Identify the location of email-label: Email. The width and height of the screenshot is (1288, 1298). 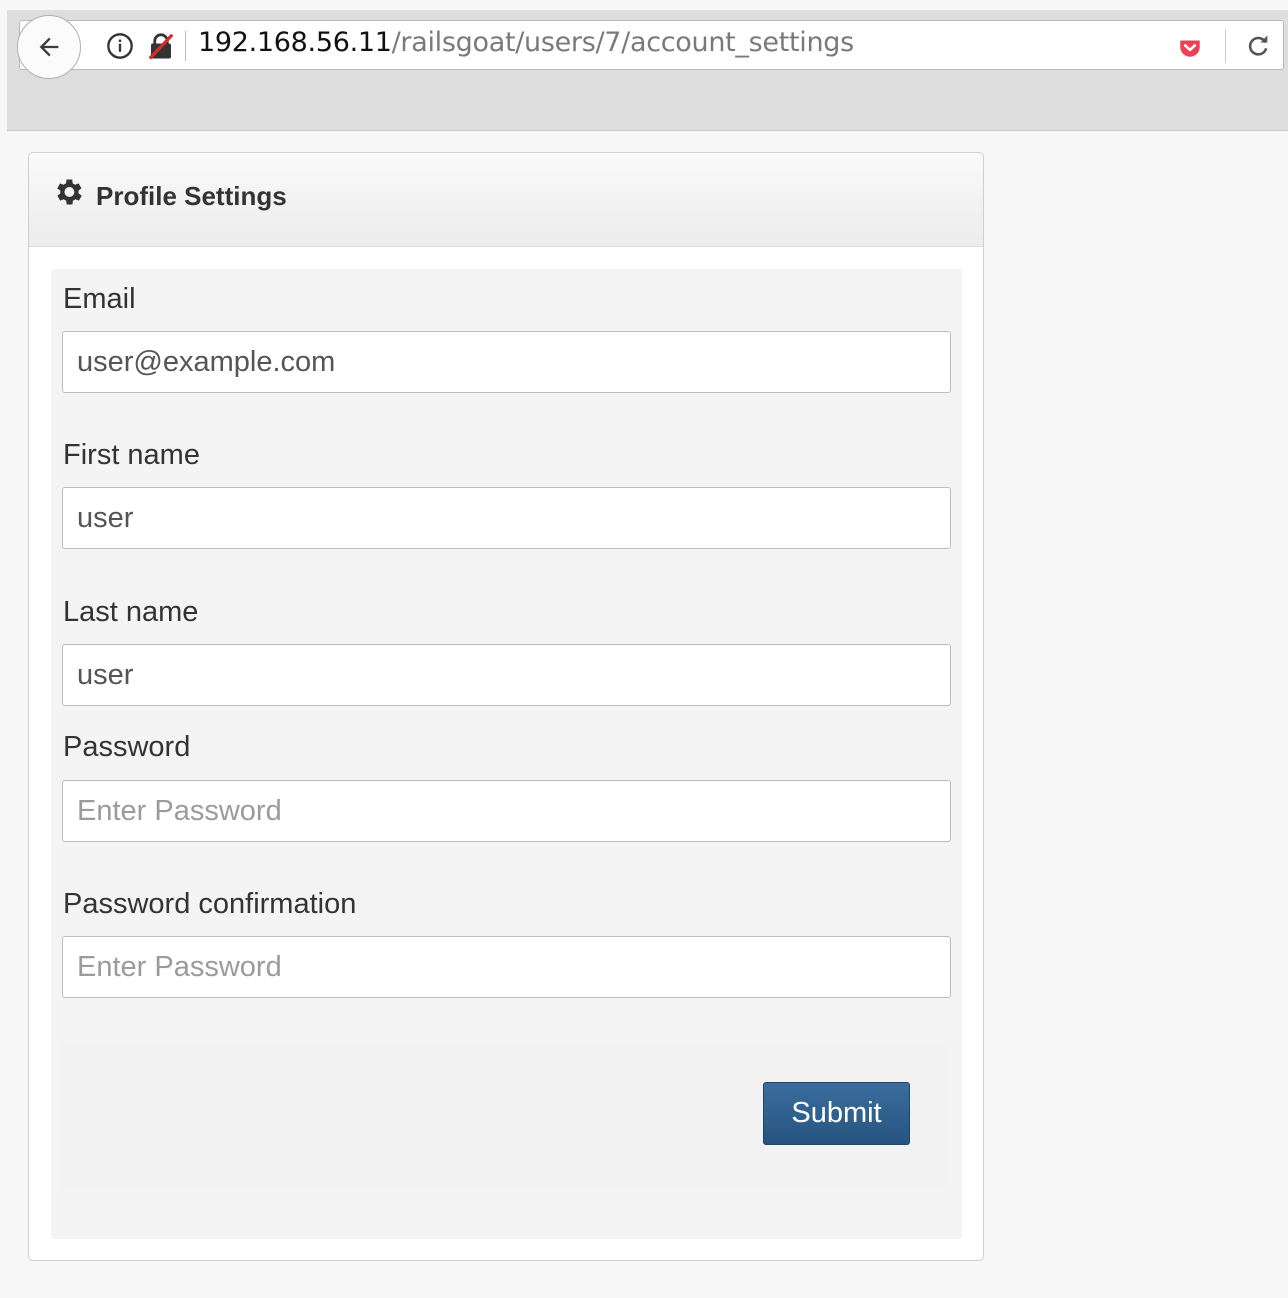
(99, 299).